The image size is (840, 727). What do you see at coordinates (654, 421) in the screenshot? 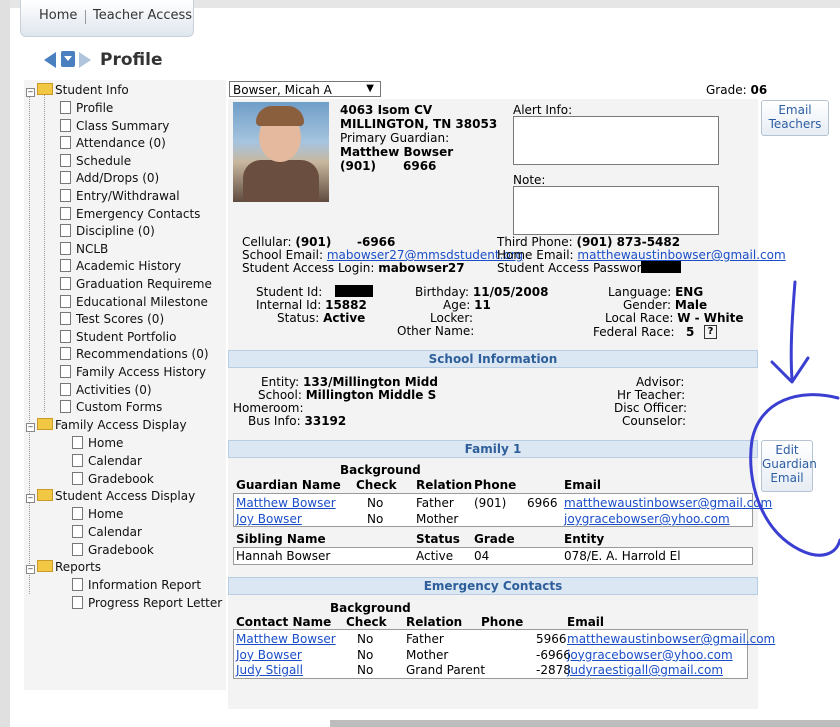
I see `counselor-label: Counselor:` at bounding box center [654, 421].